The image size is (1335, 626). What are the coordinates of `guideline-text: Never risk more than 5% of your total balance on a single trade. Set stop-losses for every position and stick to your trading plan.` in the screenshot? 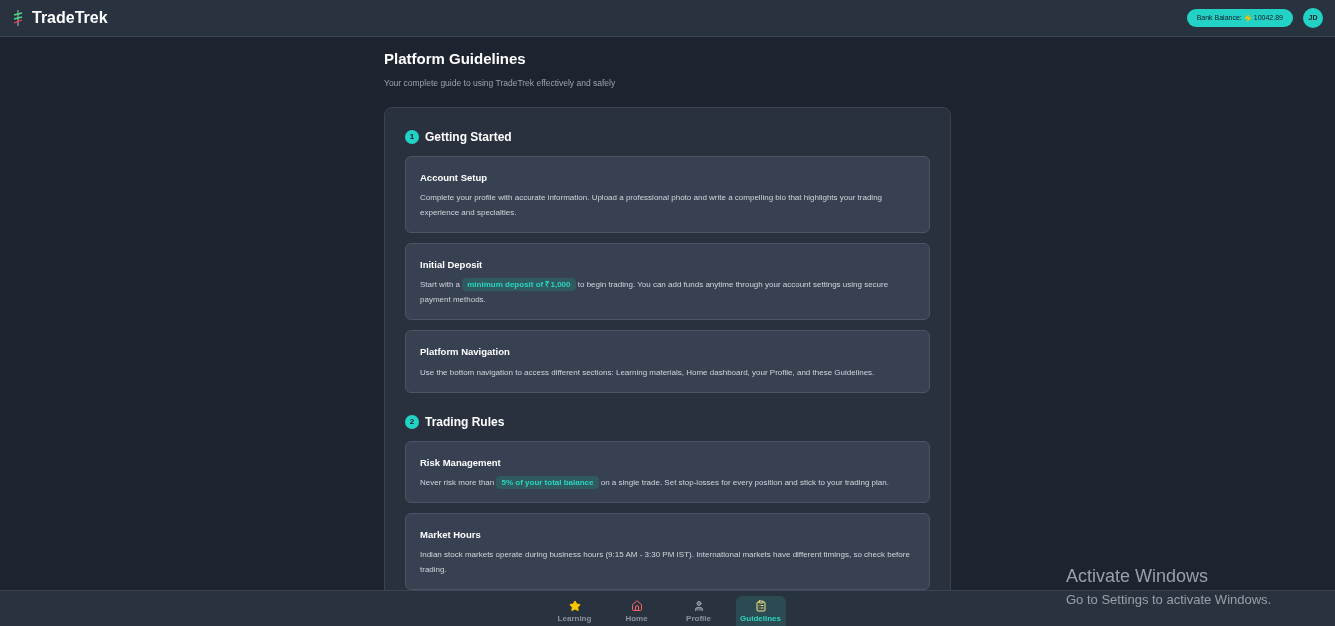 It's located at (655, 482).